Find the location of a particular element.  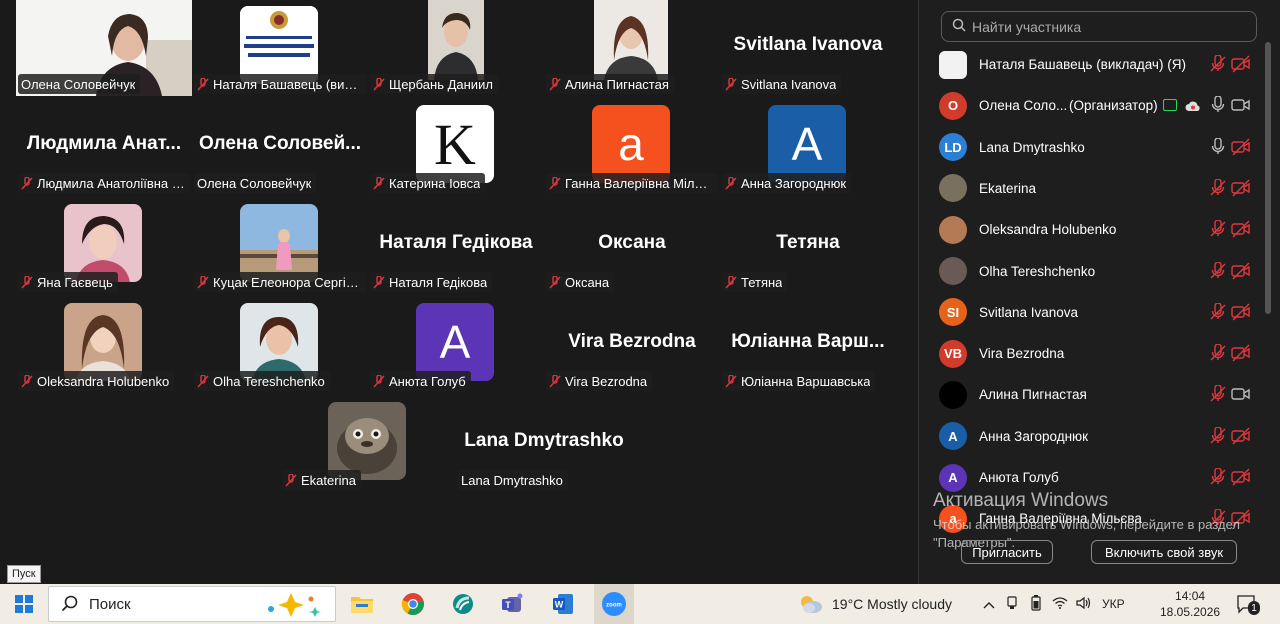

battery-icon is located at coordinates (1036, 604).